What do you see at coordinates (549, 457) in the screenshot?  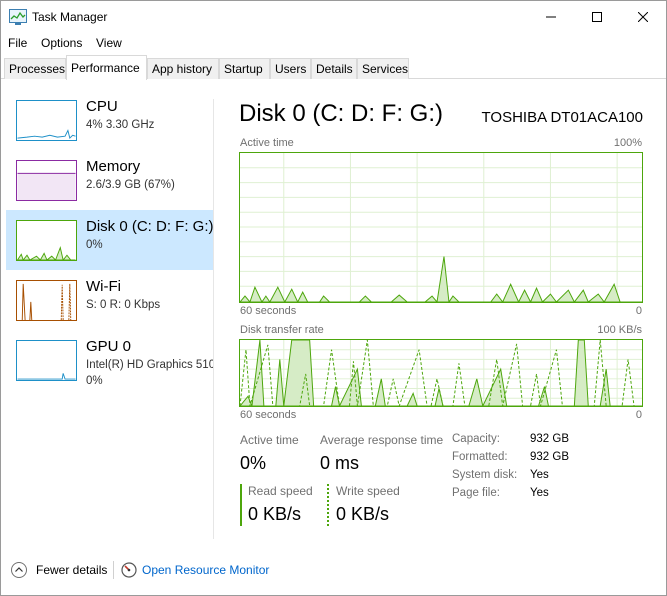 I see `formatted-value: 932 GB` at bounding box center [549, 457].